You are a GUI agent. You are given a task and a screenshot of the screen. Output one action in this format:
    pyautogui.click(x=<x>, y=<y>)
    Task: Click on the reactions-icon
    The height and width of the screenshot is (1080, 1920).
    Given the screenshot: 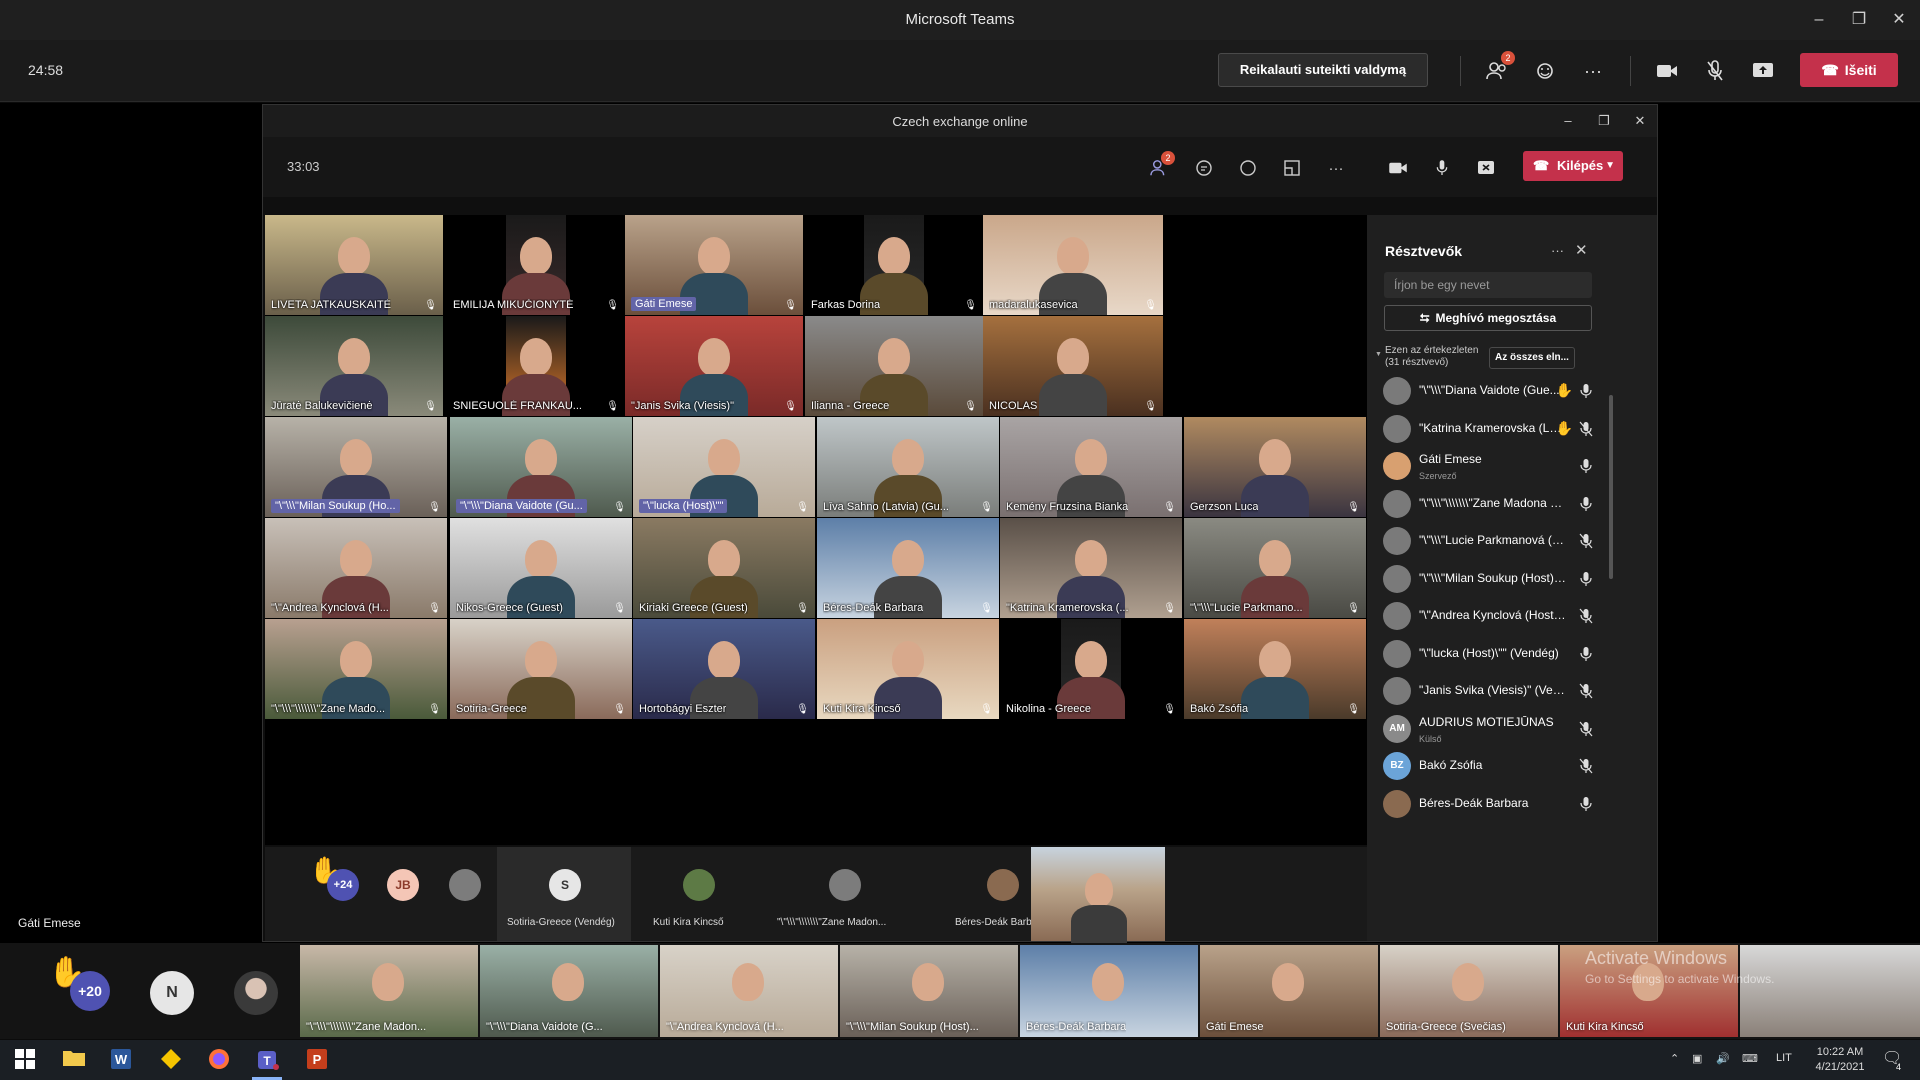 What is the action you would take?
    pyautogui.click(x=1545, y=71)
    